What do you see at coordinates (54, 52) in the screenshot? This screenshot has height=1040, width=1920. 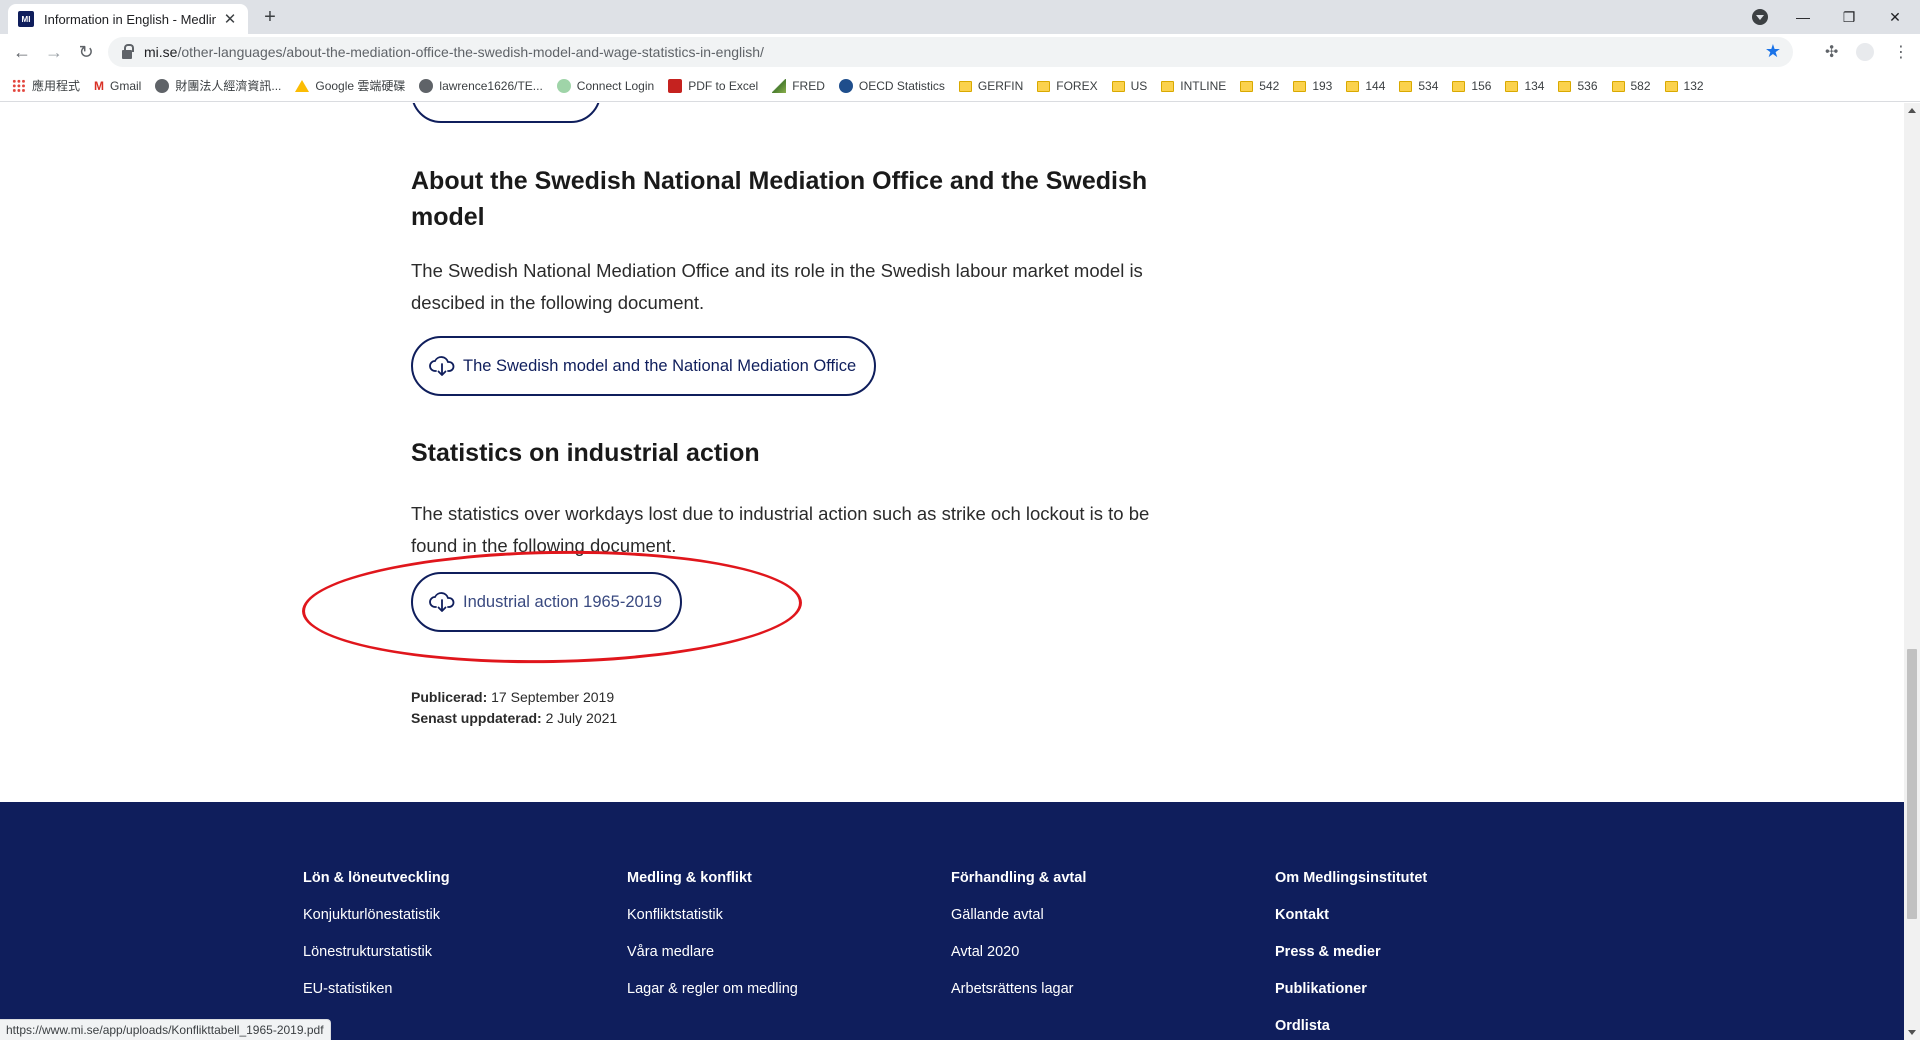 I see `forward-arrow-icon: →` at bounding box center [54, 52].